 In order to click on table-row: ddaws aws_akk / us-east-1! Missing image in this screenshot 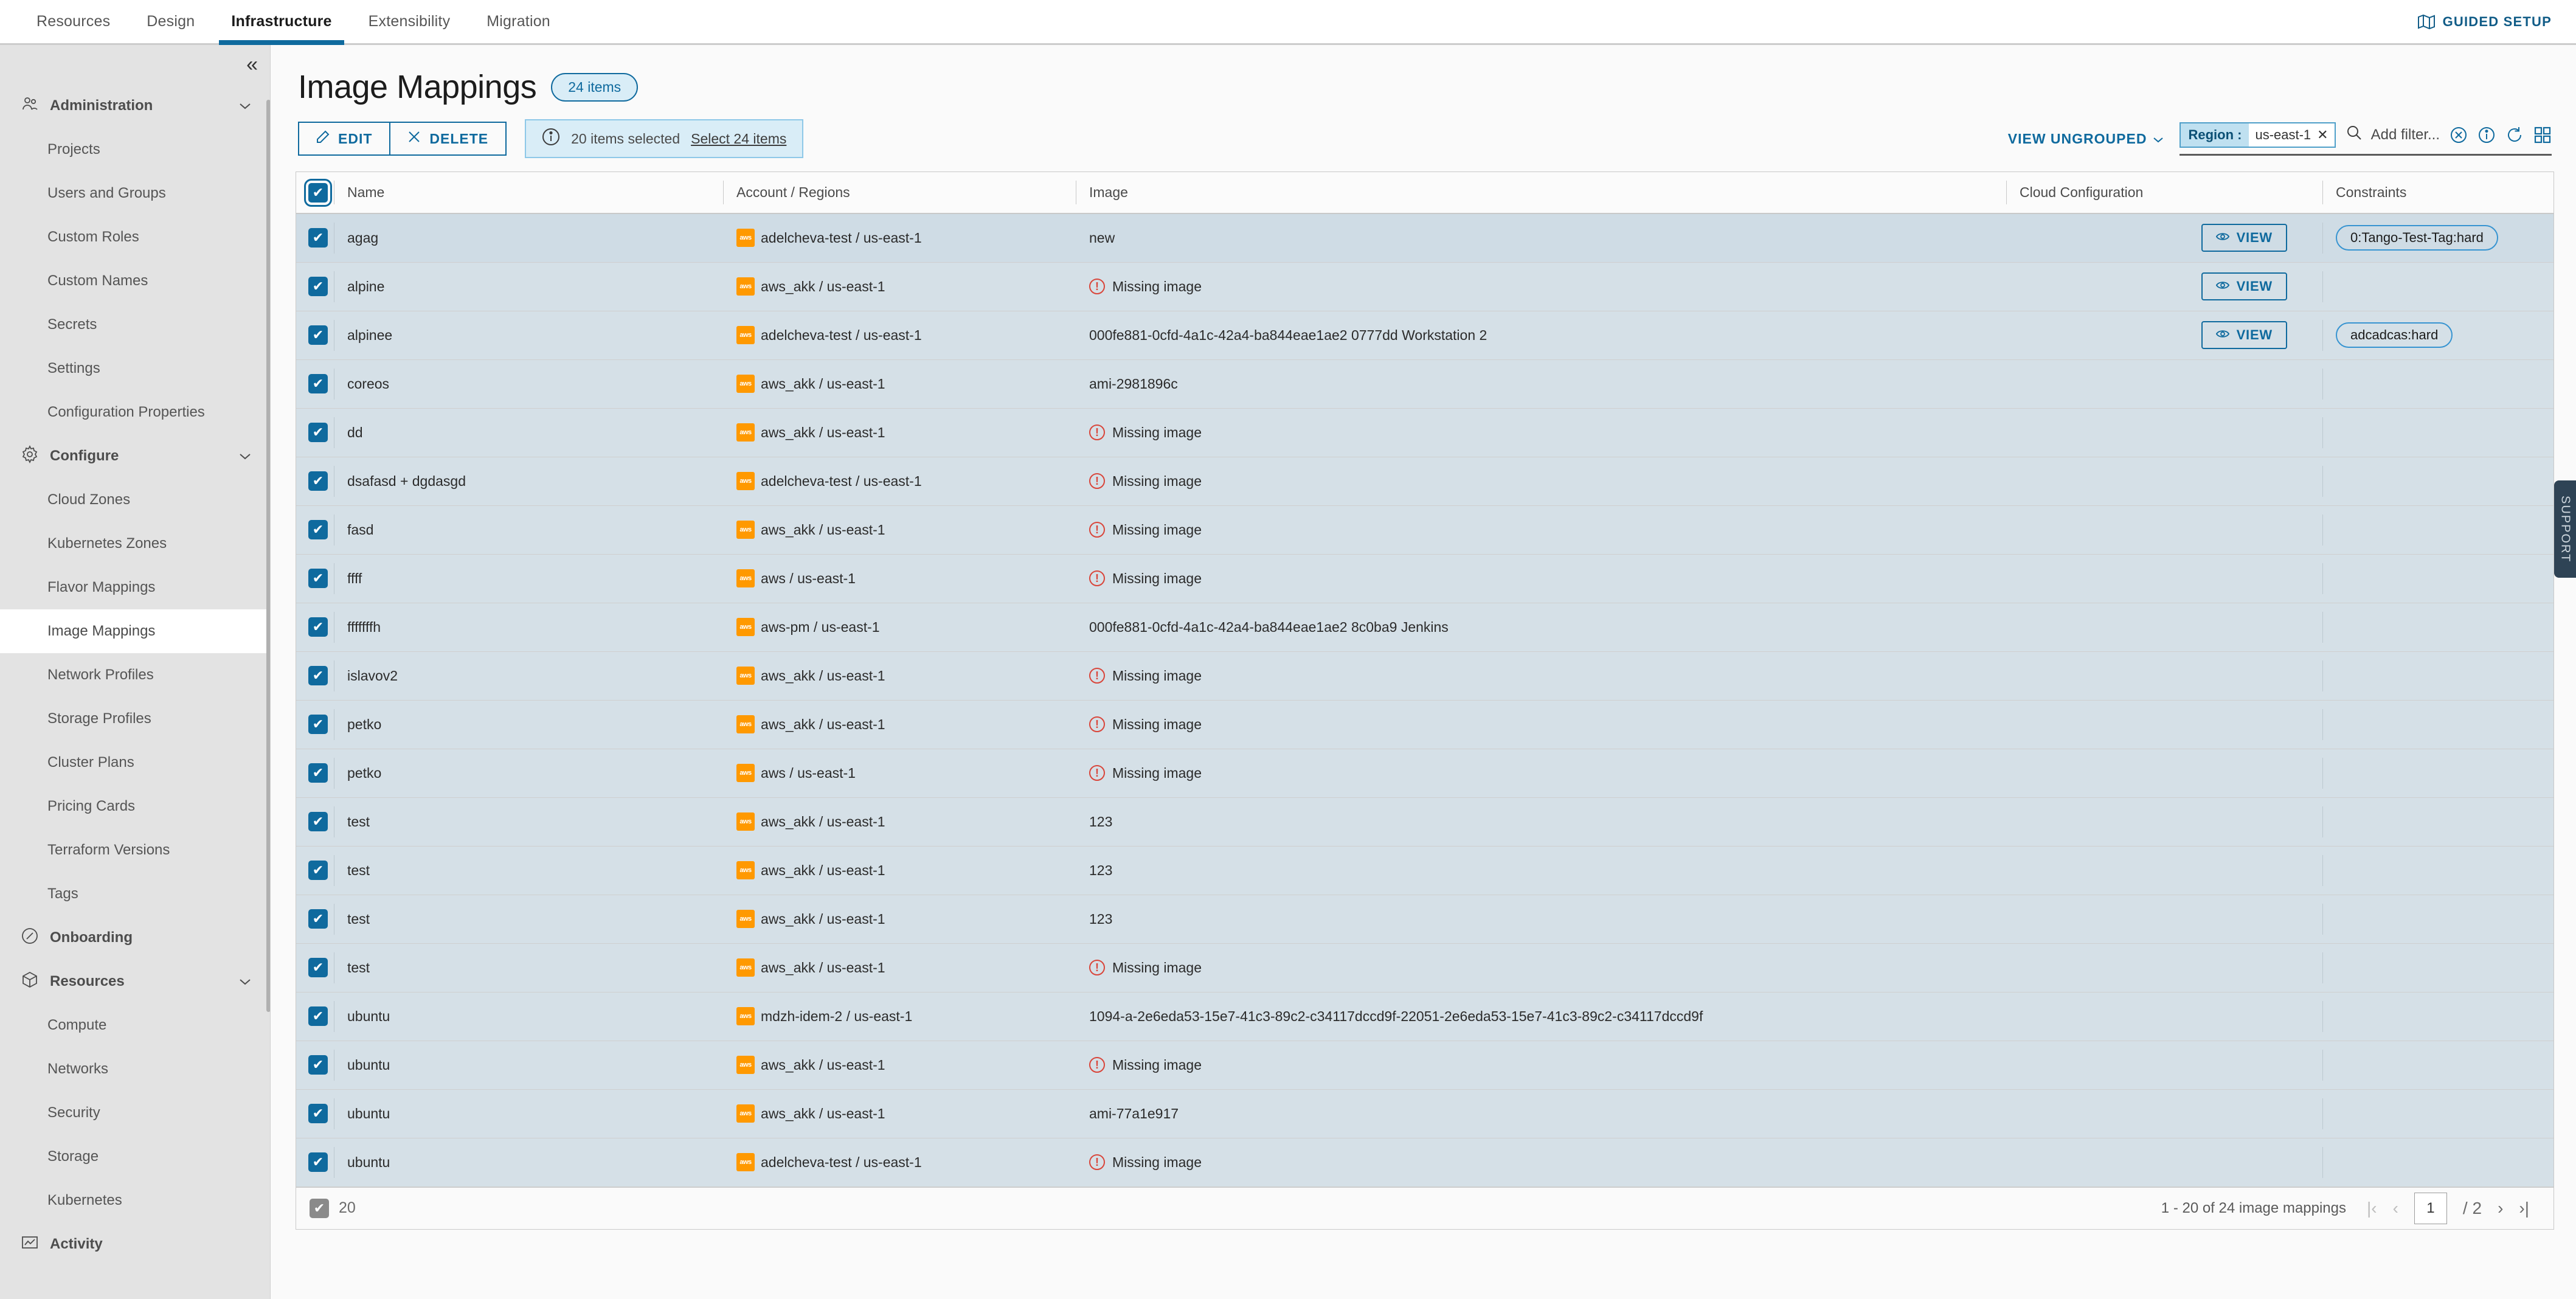, I will do `click(1424, 432)`.